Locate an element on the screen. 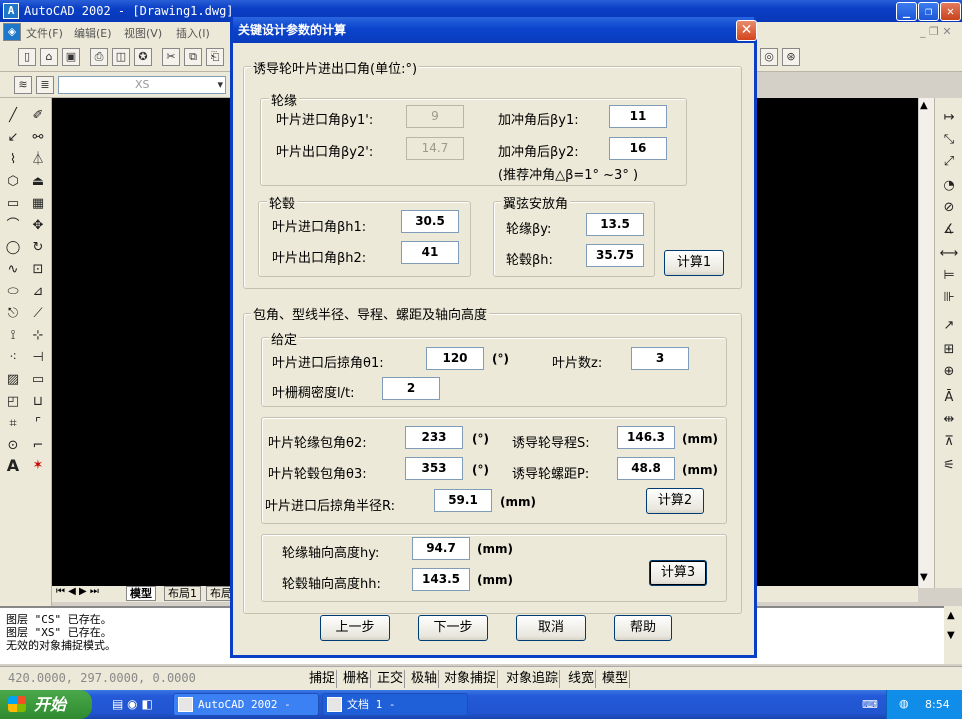  dim-text-edit-icon: ⇹ is located at coordinates (949, 420).